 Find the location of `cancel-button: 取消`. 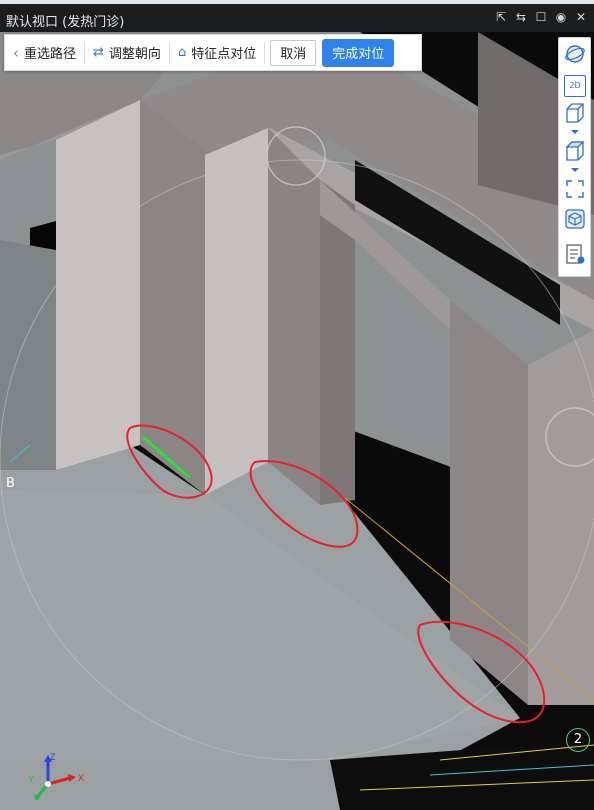

cancel-button: 取消 is located at coordinates (293, 52).